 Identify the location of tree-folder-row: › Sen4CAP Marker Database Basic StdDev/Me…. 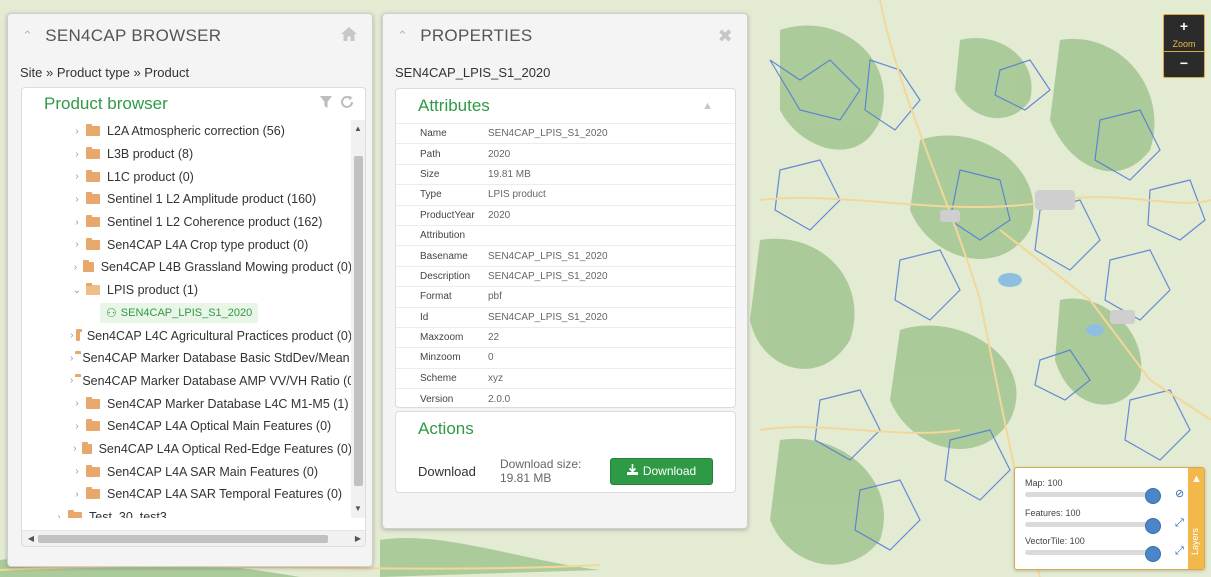
(187, 358).